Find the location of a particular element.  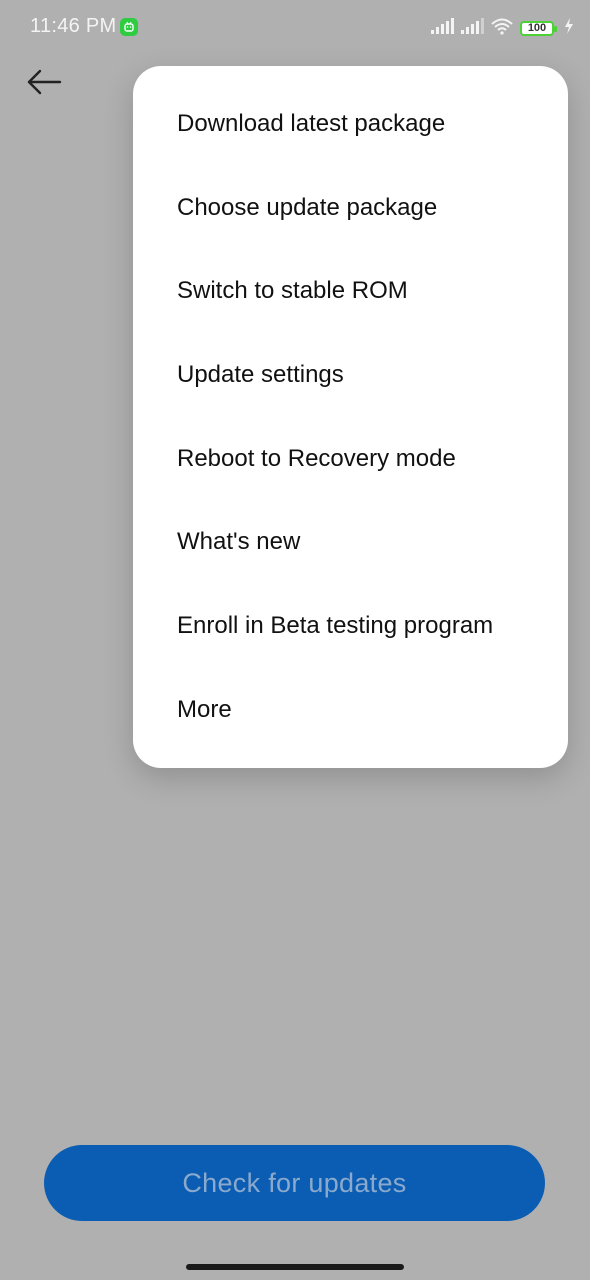

menu-item-label: Update settings is located at coordinates (260, 374).